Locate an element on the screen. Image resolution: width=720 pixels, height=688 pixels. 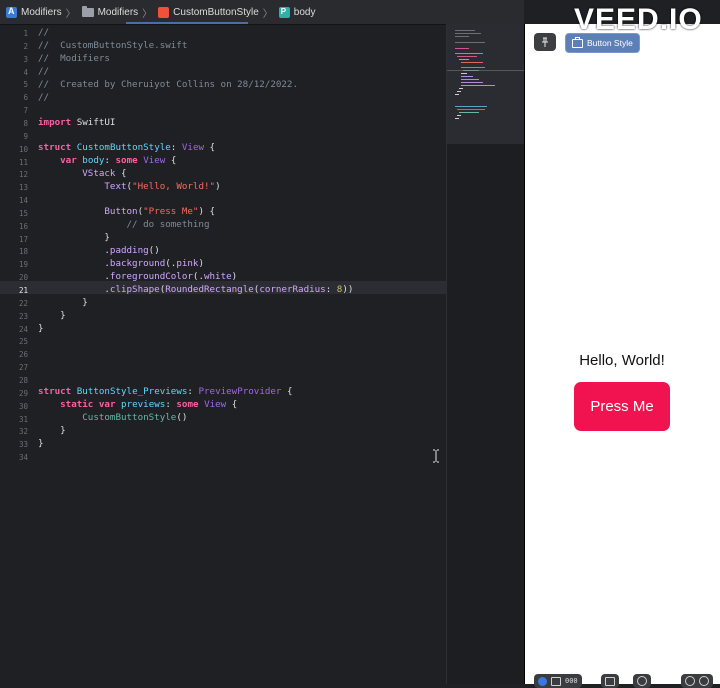
code-line: struct CustomButtonStyle: View { is located at coordinates (127, 147).